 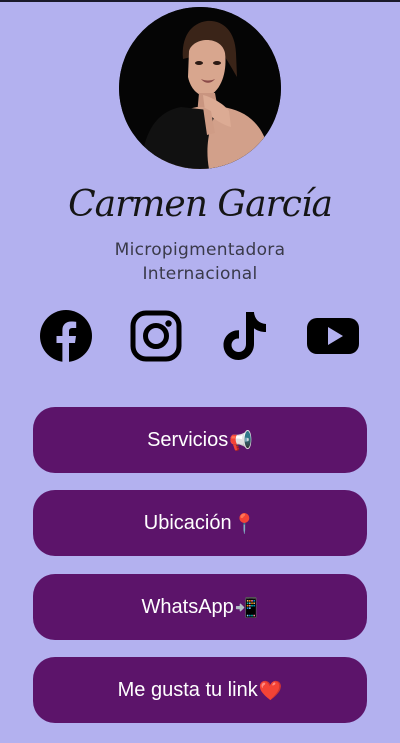 What do you see at coordinates (66, 336) in the screenshot?
I see `facebook-icon` at bounding box center [66, 336].